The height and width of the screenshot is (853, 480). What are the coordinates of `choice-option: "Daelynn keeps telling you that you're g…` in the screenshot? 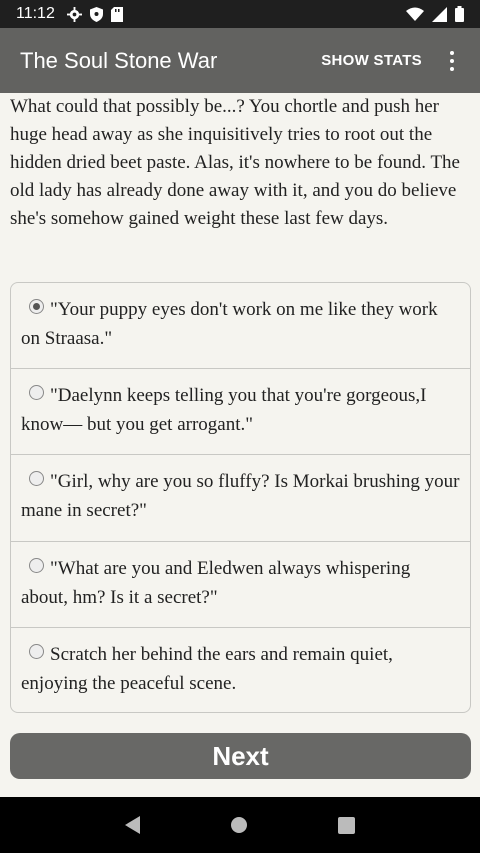 It's located at (240, 412).